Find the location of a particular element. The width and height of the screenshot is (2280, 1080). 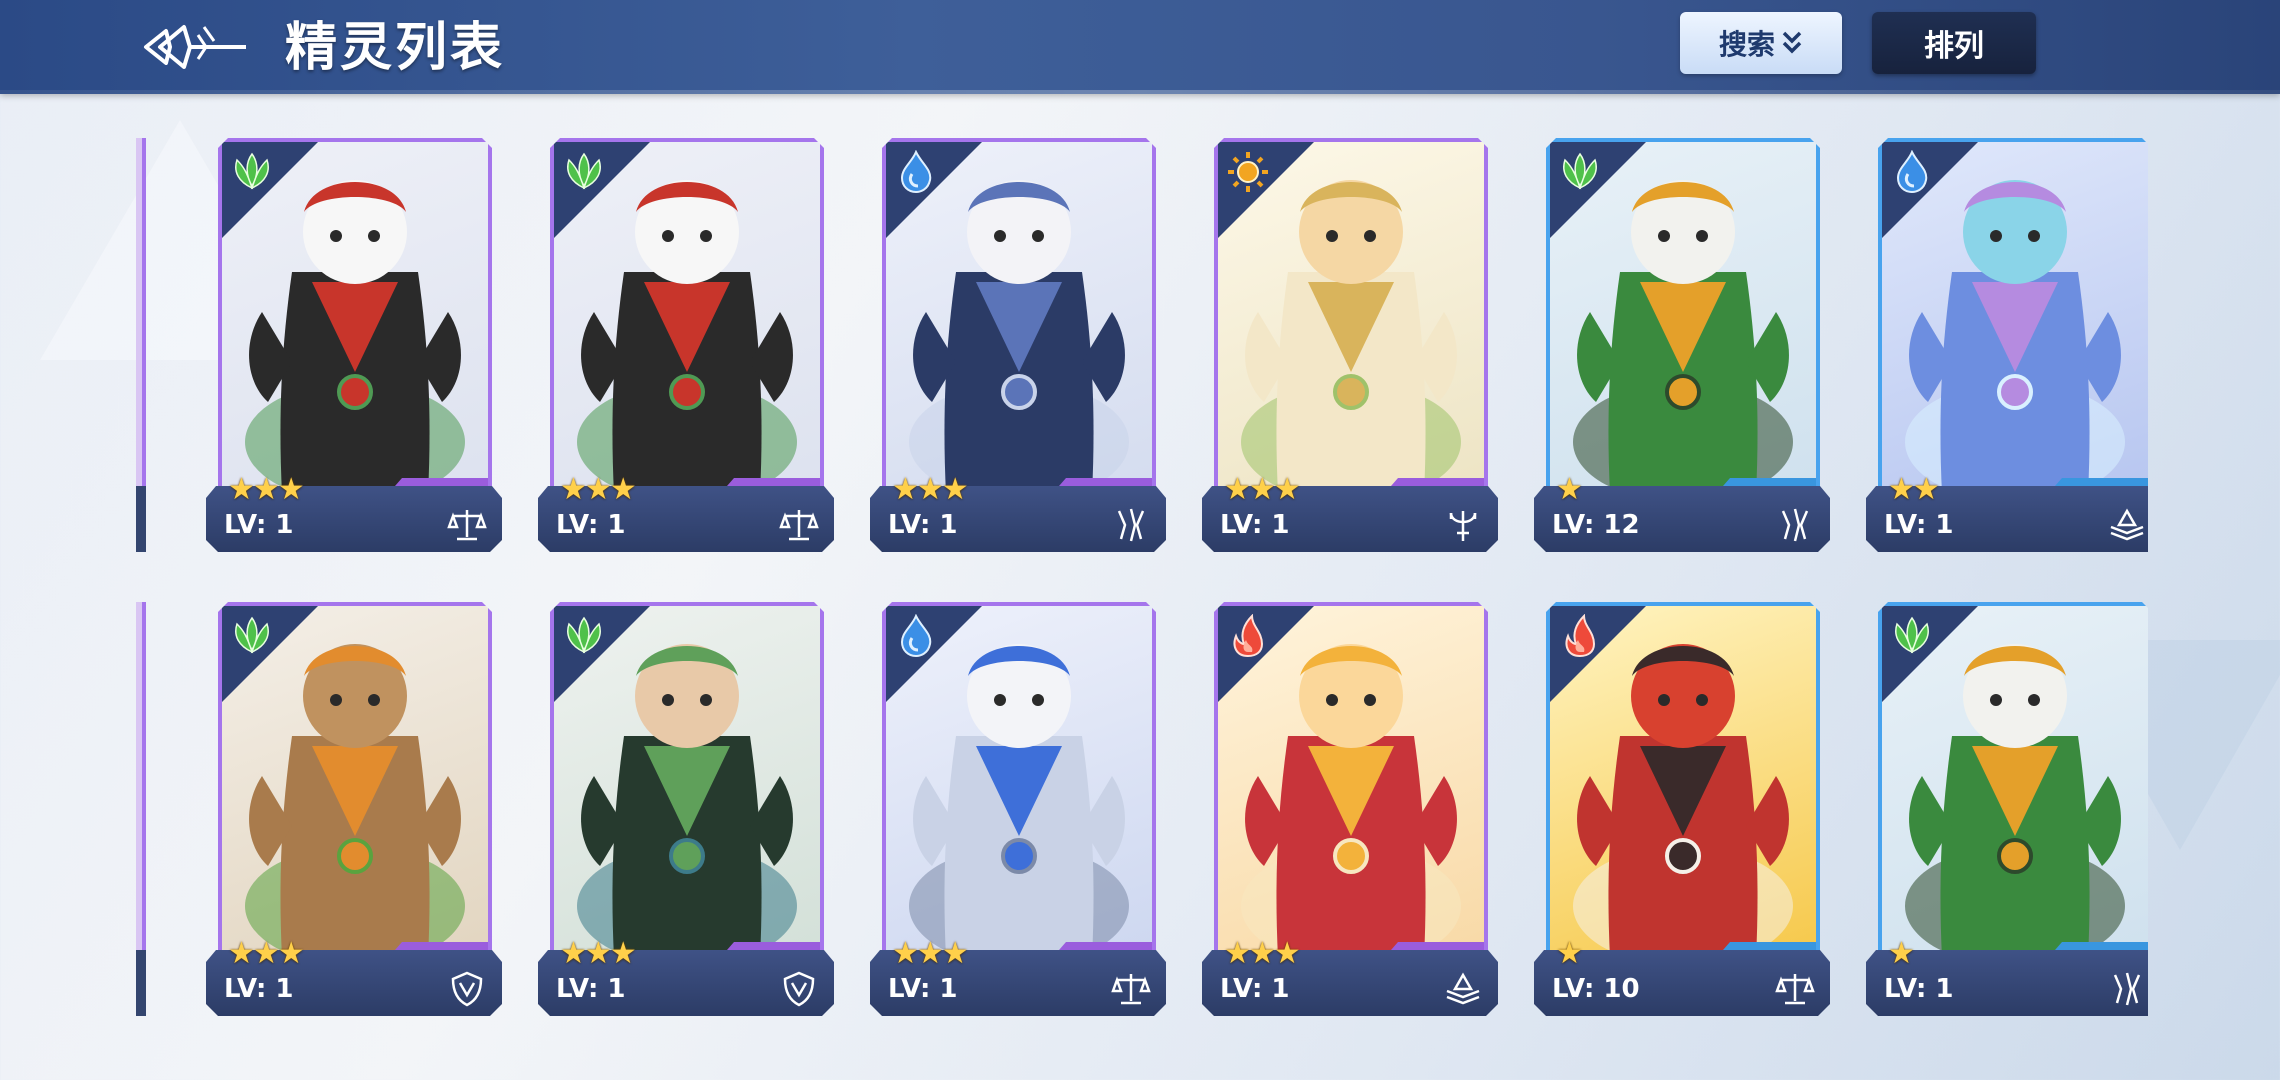

back-button is located at coordinates (195, 47).